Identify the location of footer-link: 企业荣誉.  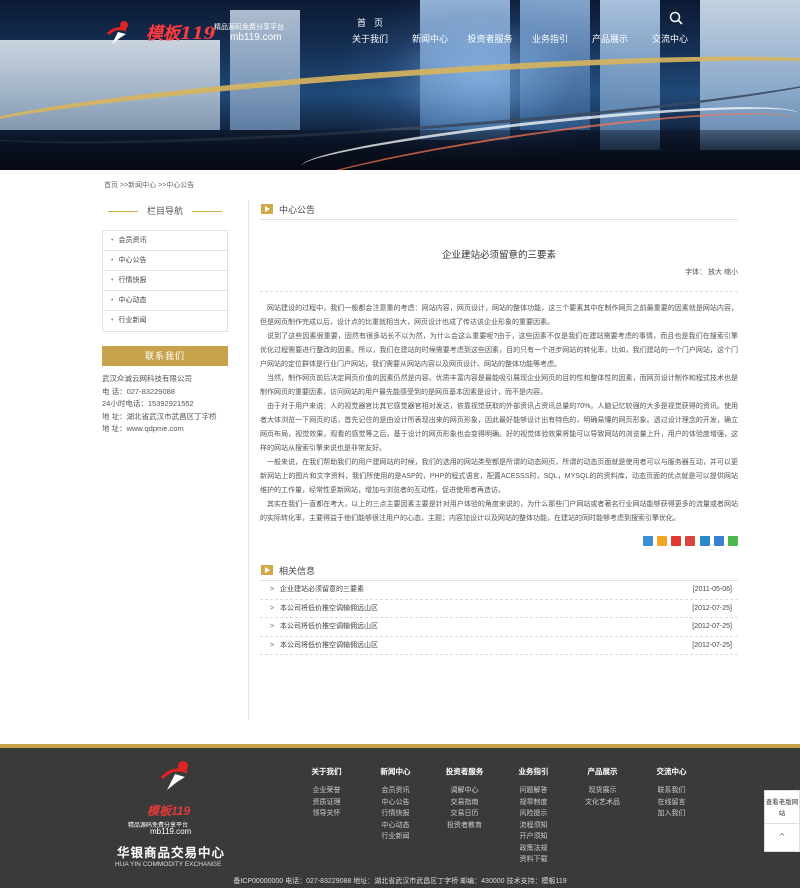
(326, 791).